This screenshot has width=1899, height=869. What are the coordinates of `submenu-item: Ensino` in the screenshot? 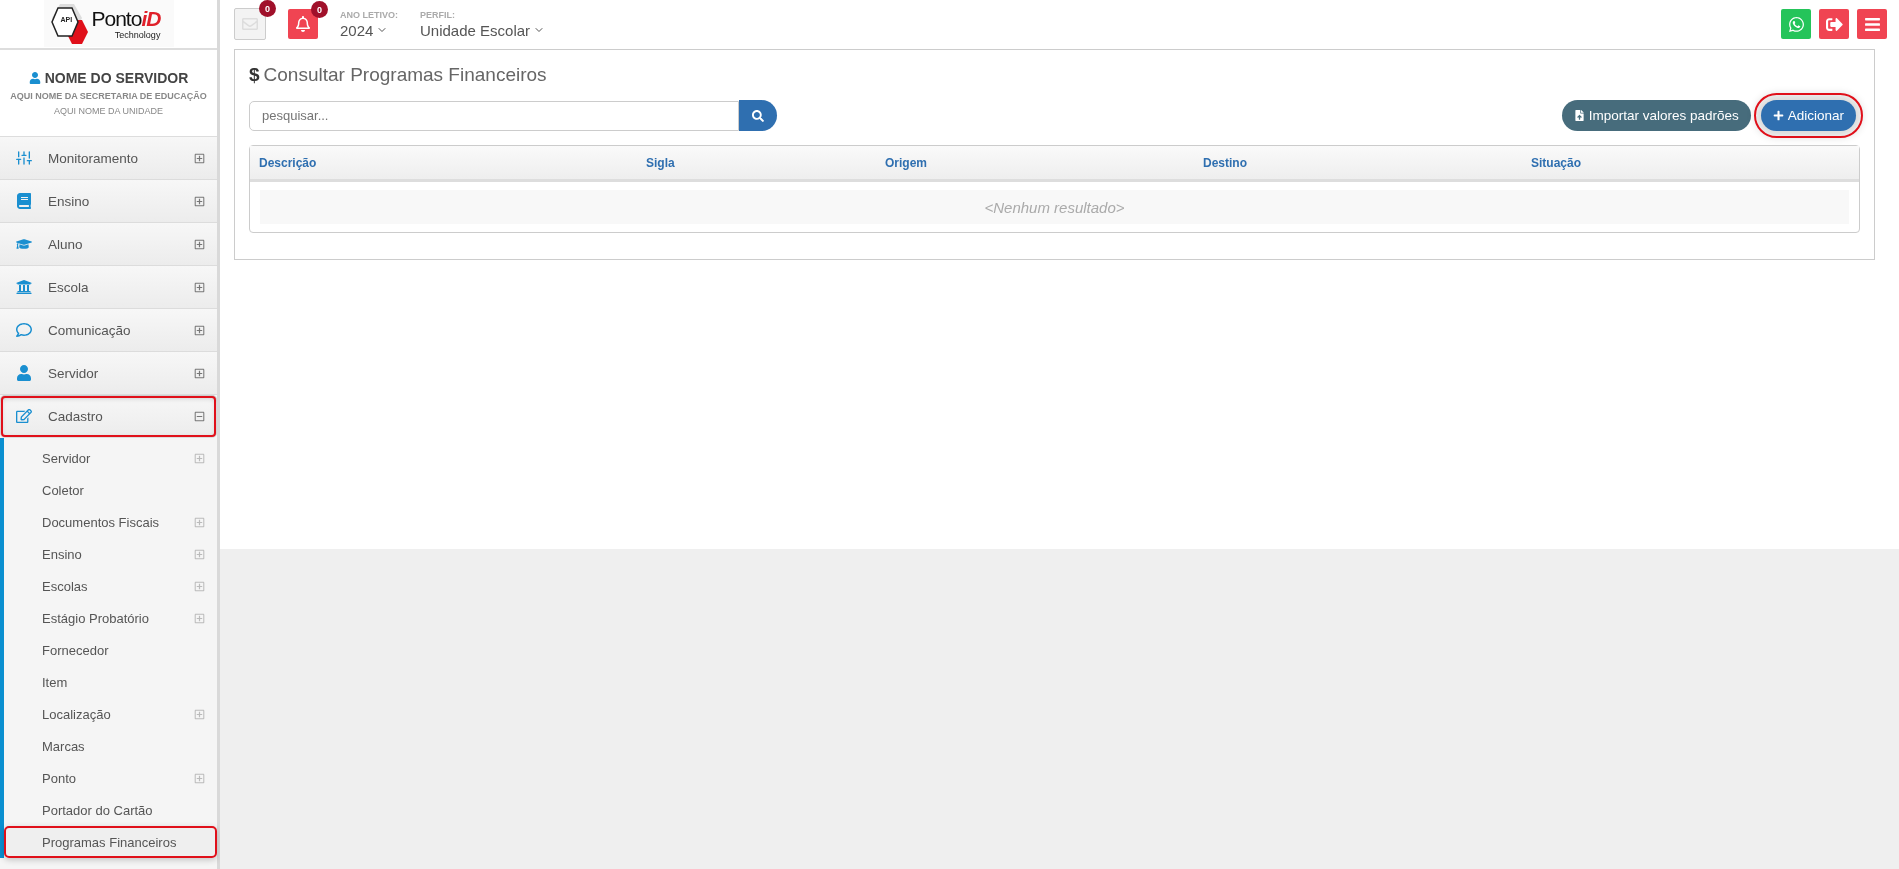 It's located at (110, 554).